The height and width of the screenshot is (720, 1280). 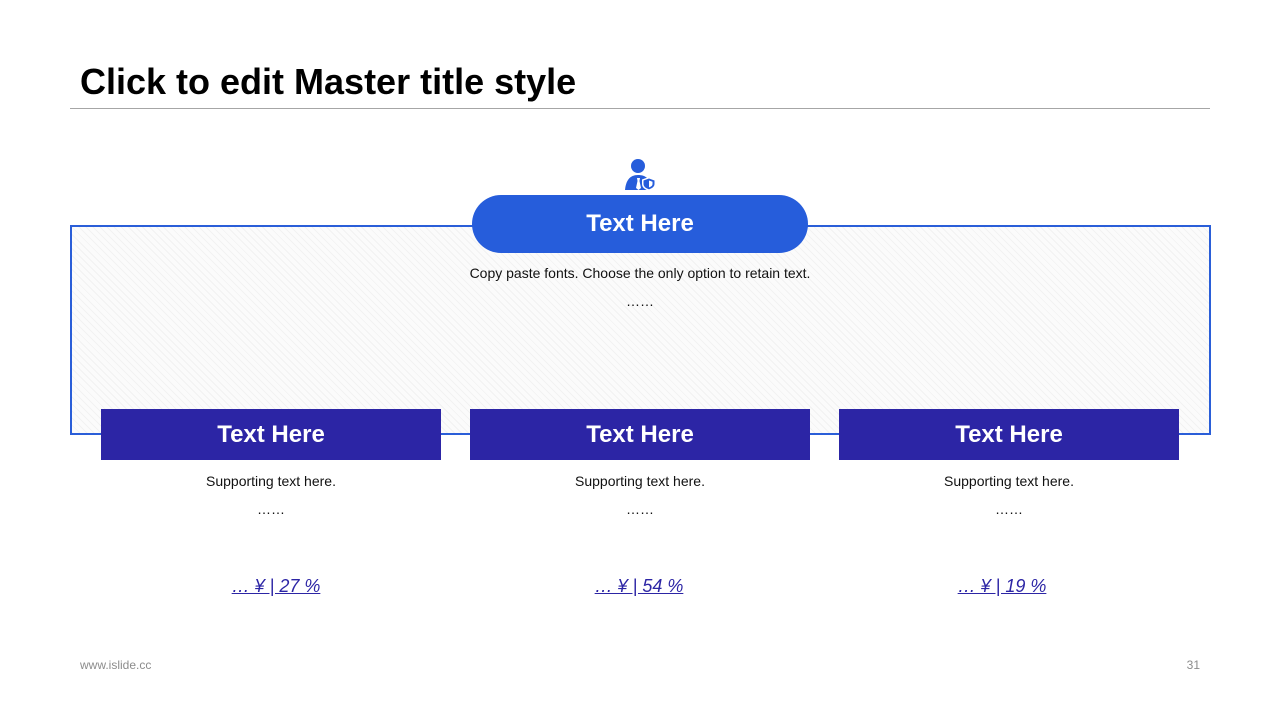 What do you see at coordinates (276, 586) in the screenshot?
I see `card-1-stat: … ¥ | 27 %` at bounding box center [276, 586].